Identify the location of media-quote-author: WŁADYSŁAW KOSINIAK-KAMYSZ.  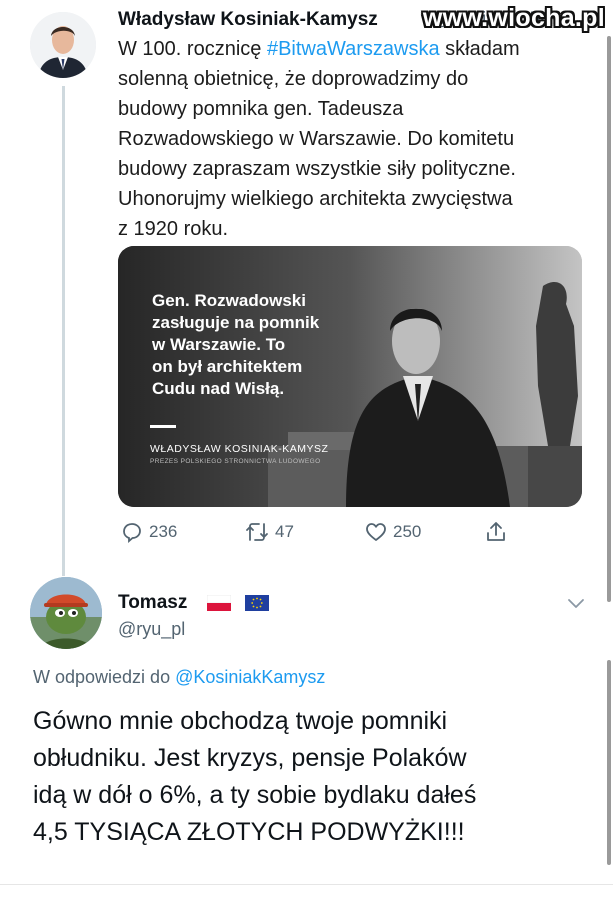
(239, 449).